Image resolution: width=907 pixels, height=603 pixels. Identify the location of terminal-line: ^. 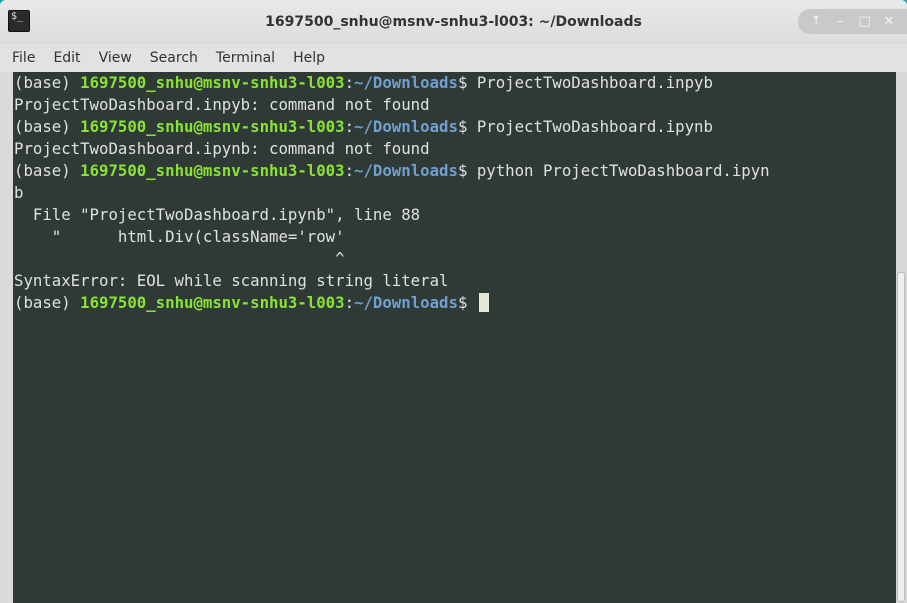
(454, 259).